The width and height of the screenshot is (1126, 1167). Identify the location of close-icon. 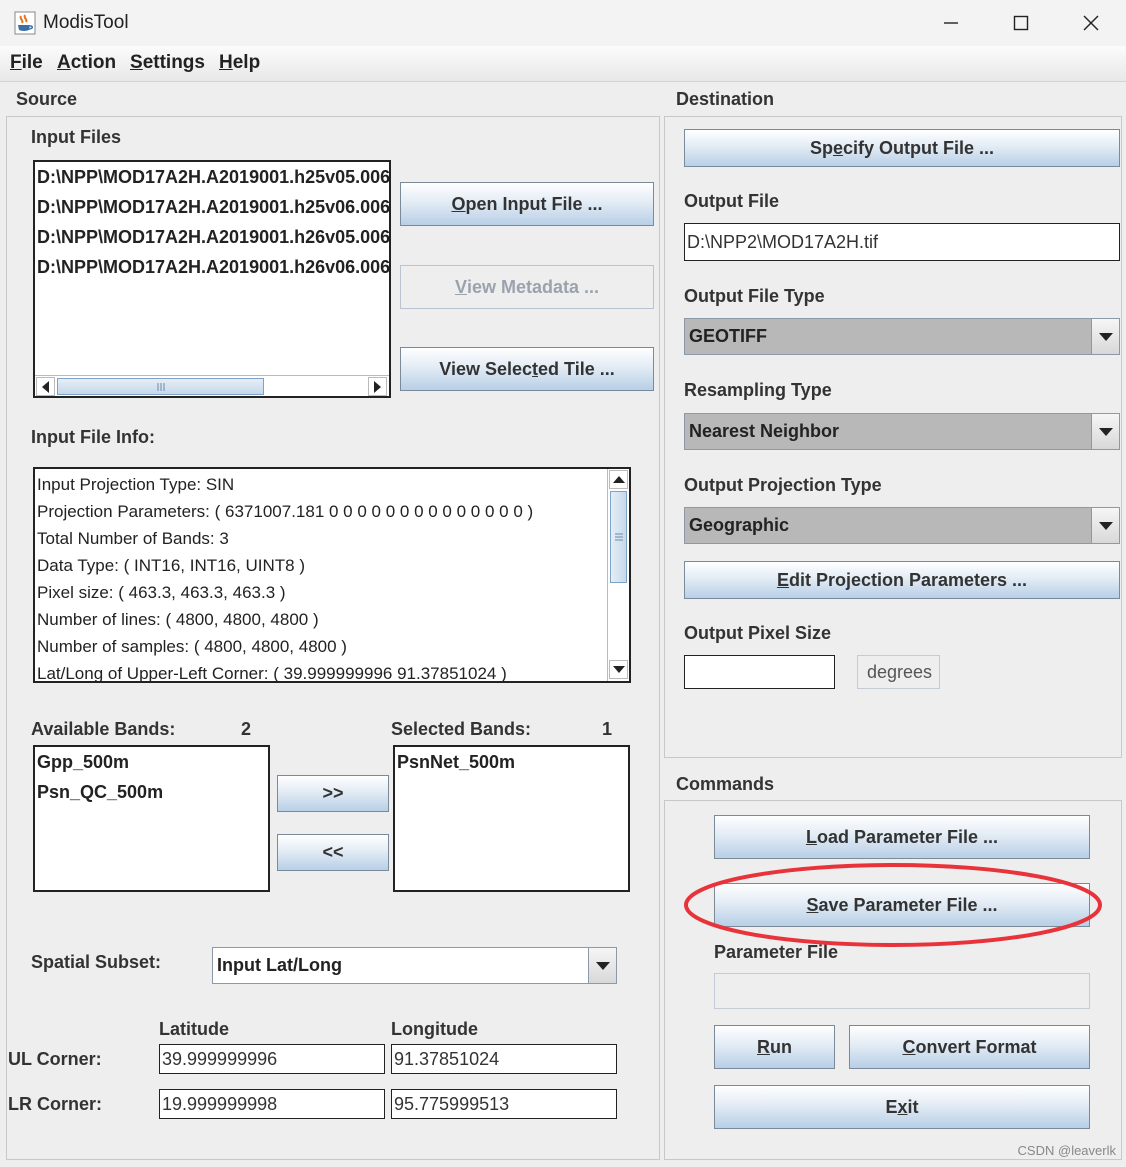
(1091, 23).